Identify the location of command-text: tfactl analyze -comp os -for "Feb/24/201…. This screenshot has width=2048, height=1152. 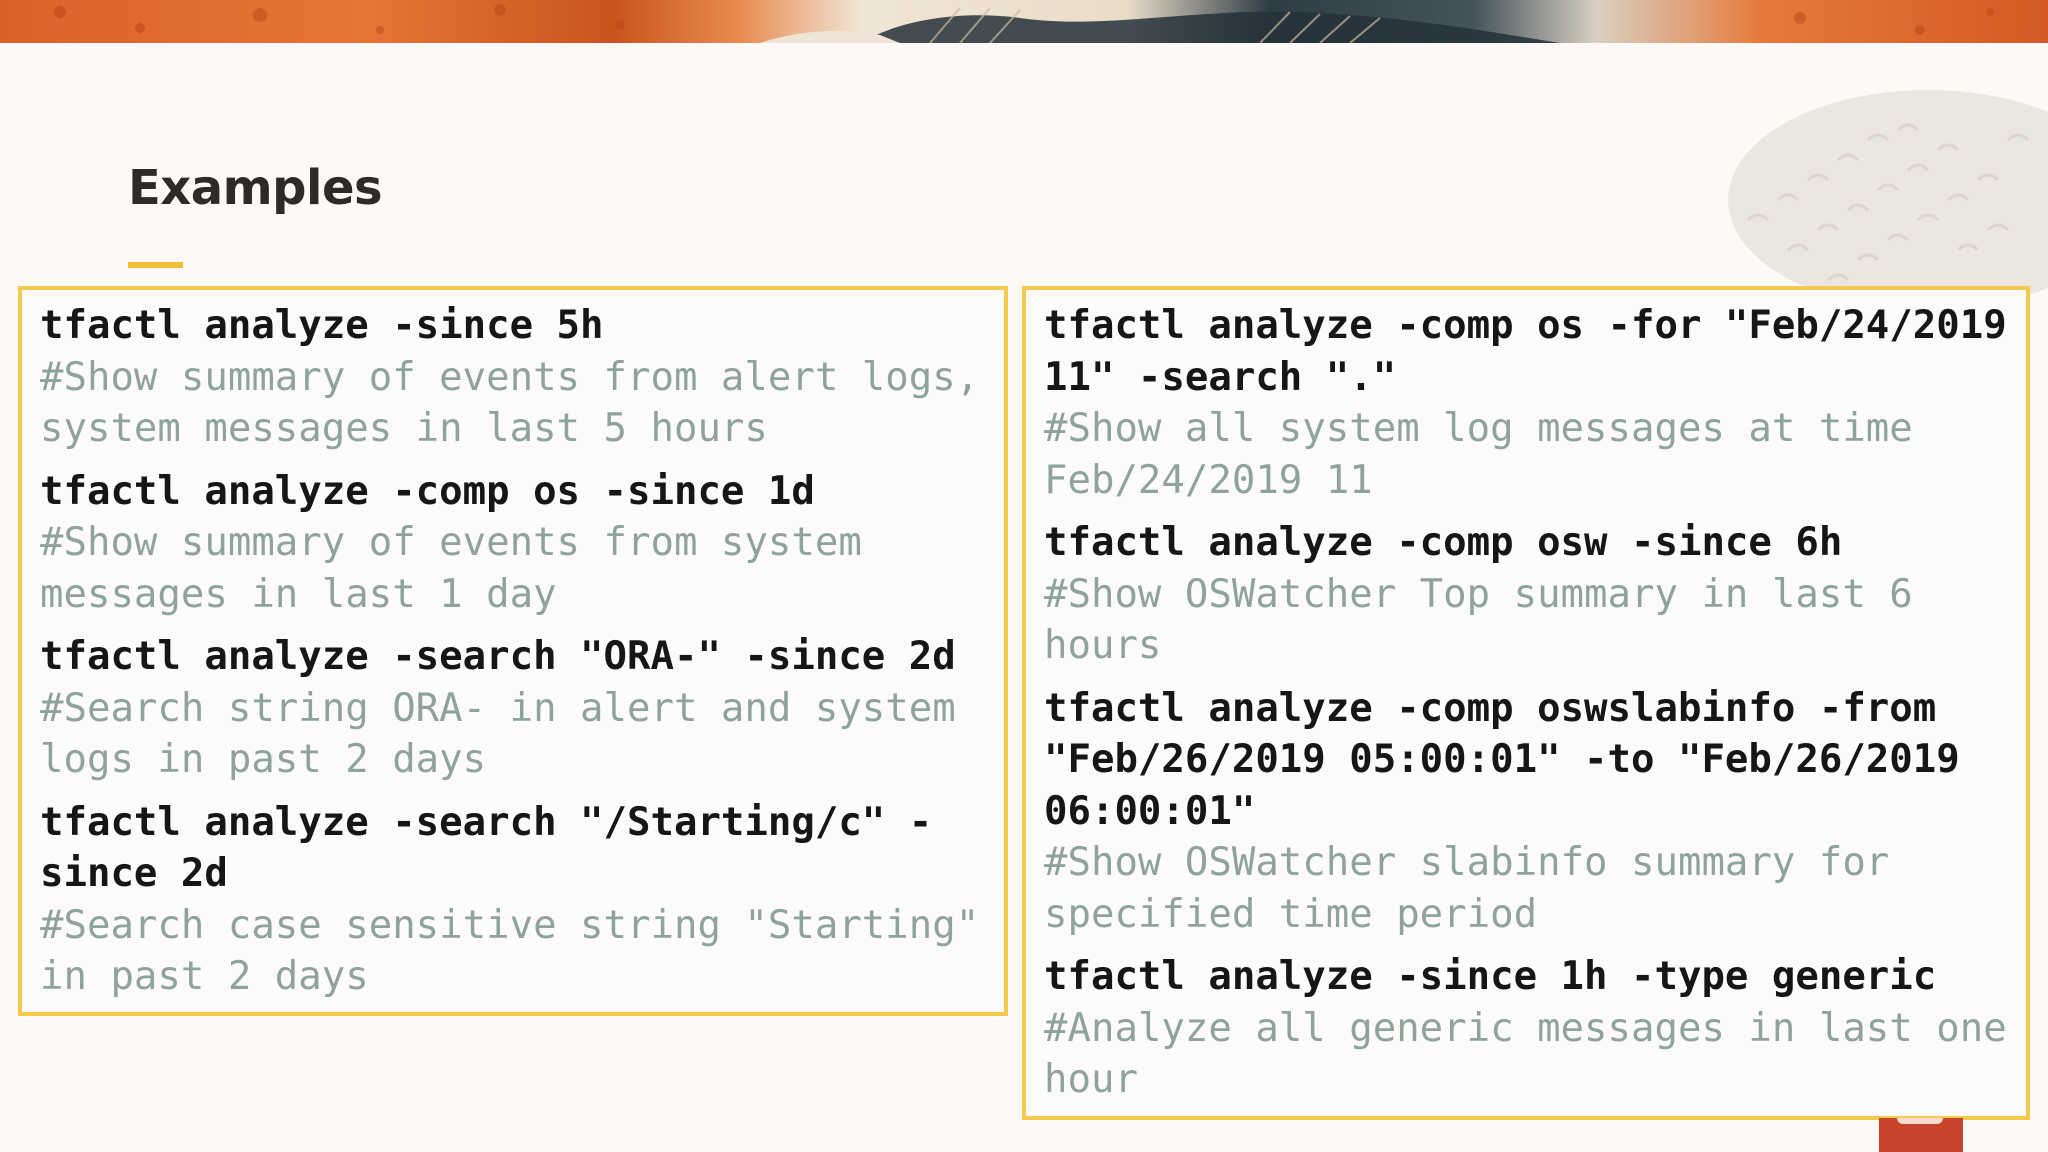
(1537, 351).